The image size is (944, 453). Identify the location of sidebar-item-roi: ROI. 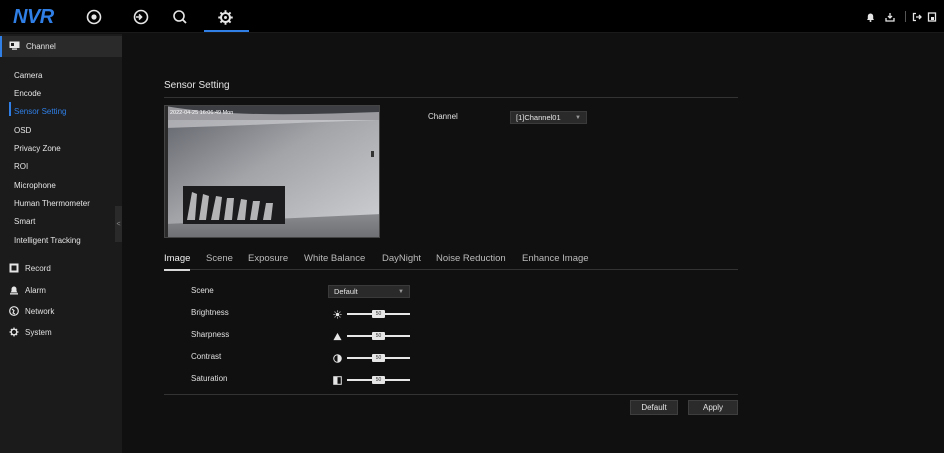
(21, 166).